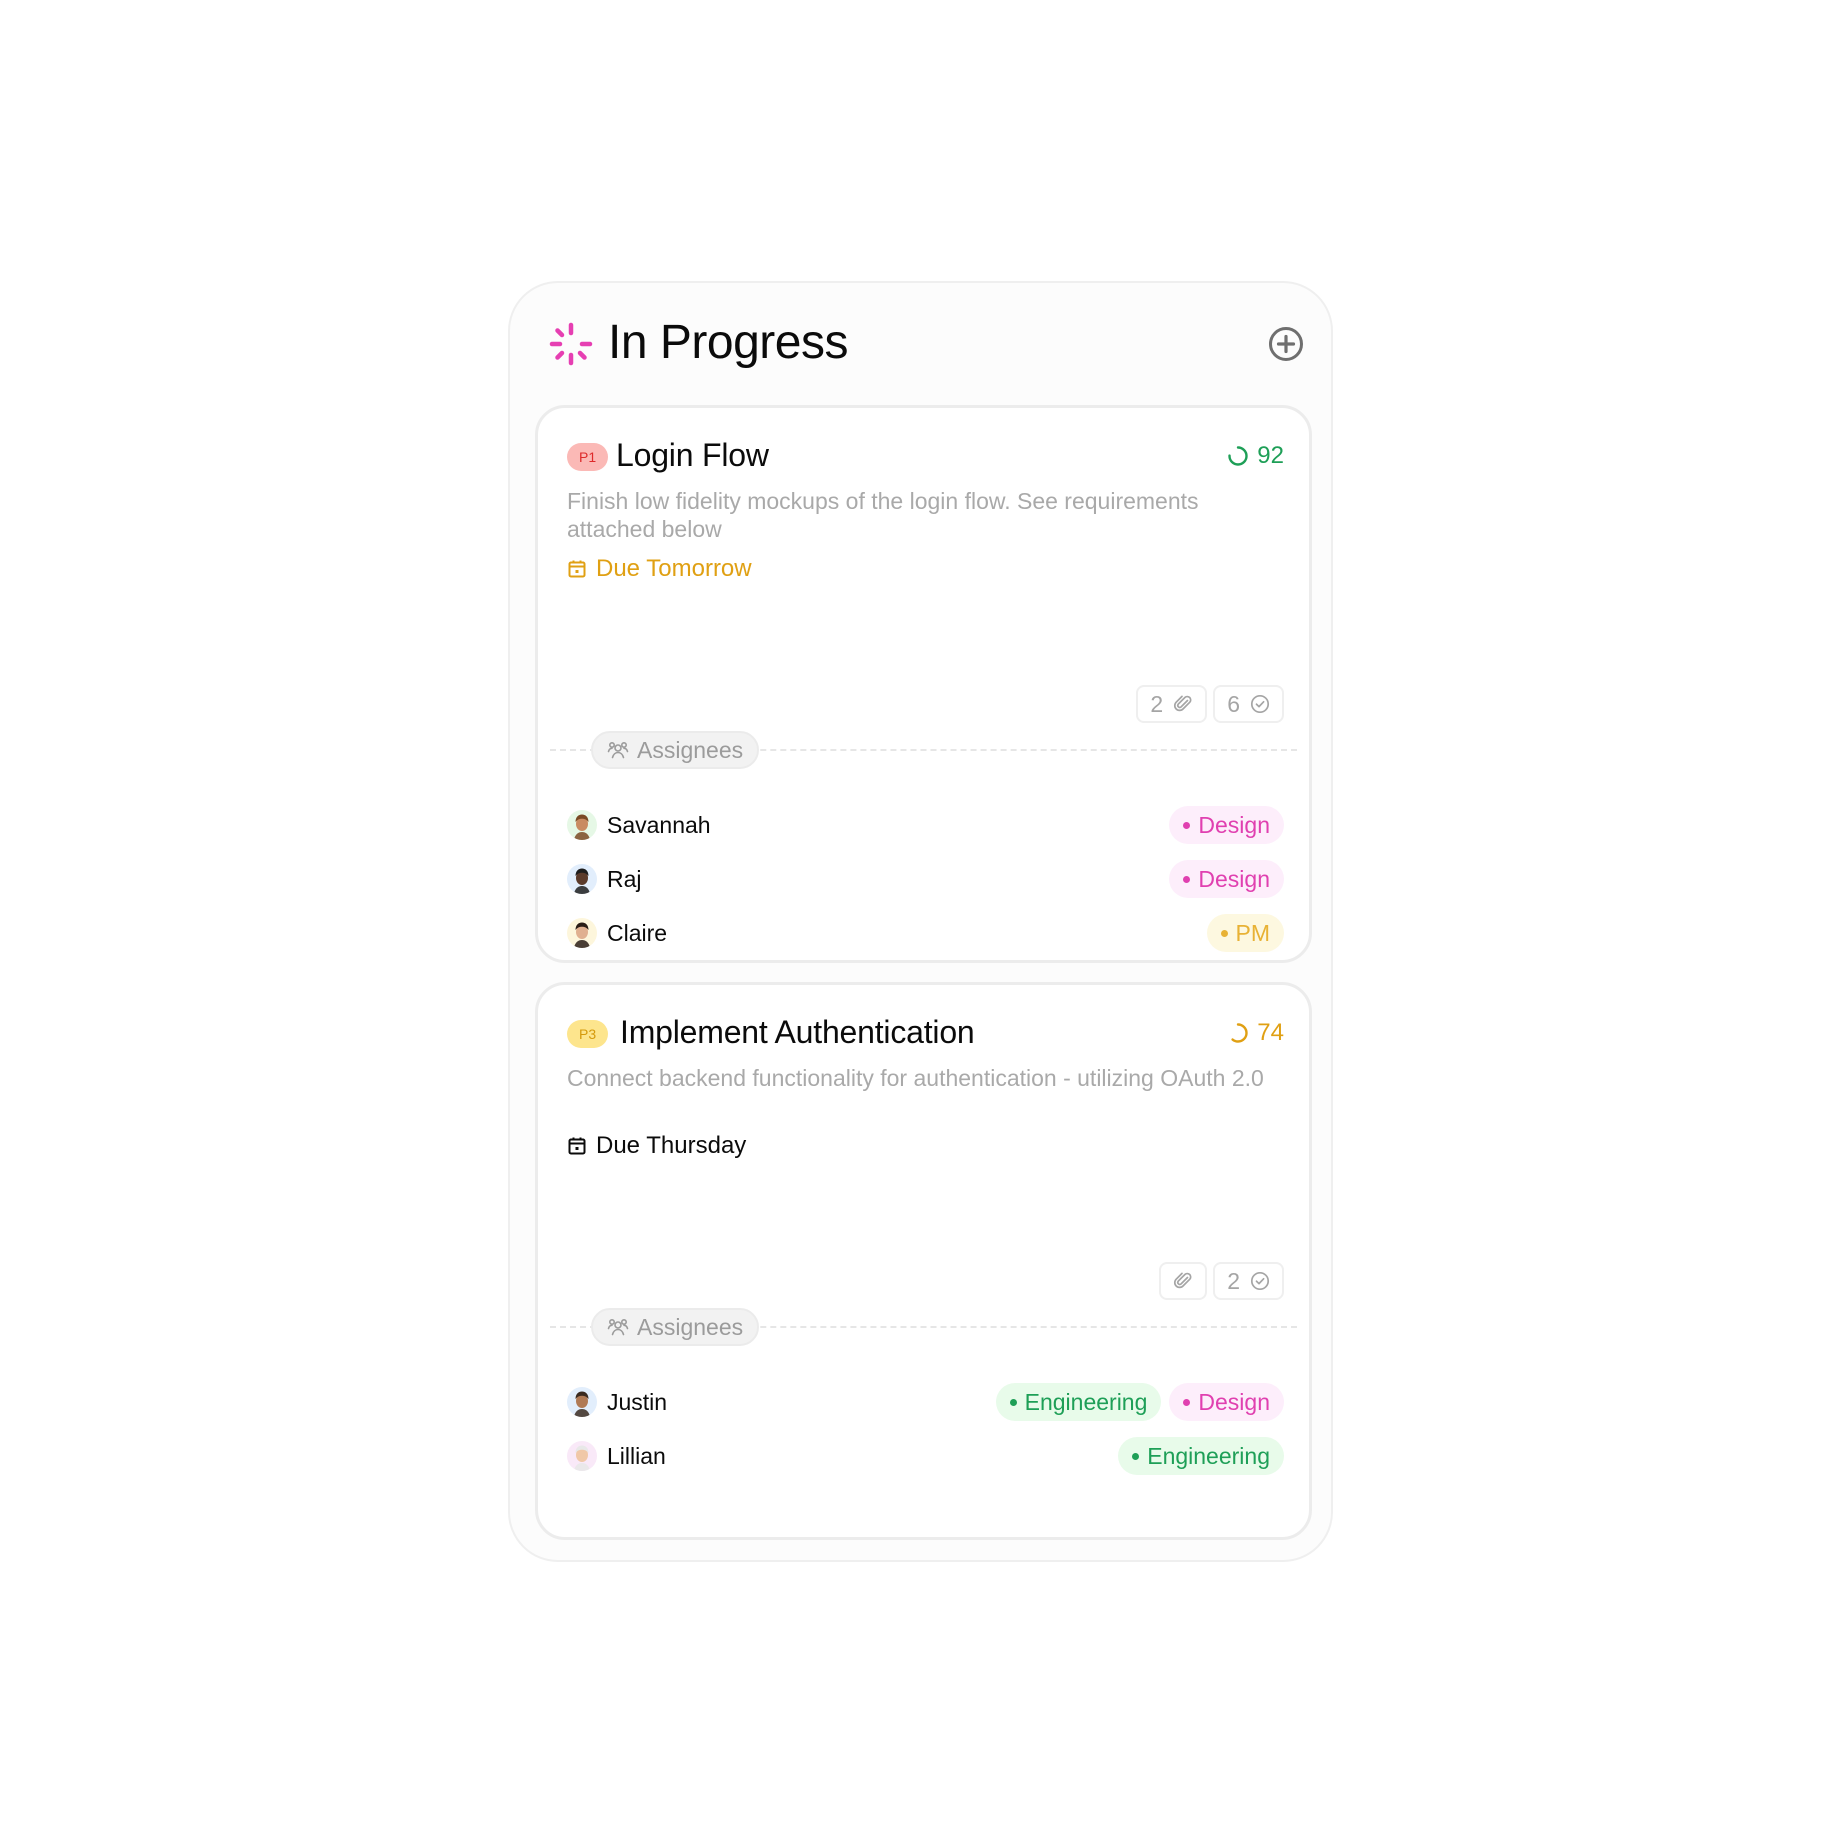 The image size is (1840, 1840). I want to click on task-title: Login Flow, so click(692, 455).